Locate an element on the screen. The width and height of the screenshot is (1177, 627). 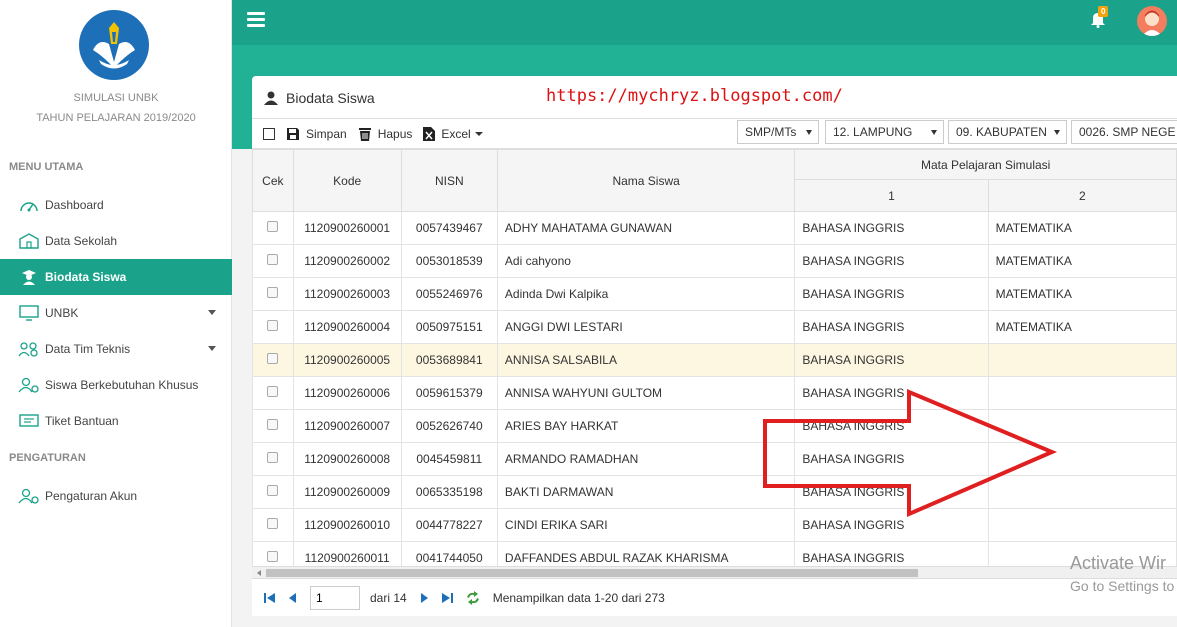
section-menu-utama: MENU UTAMA is located at coordinates (46, 167).